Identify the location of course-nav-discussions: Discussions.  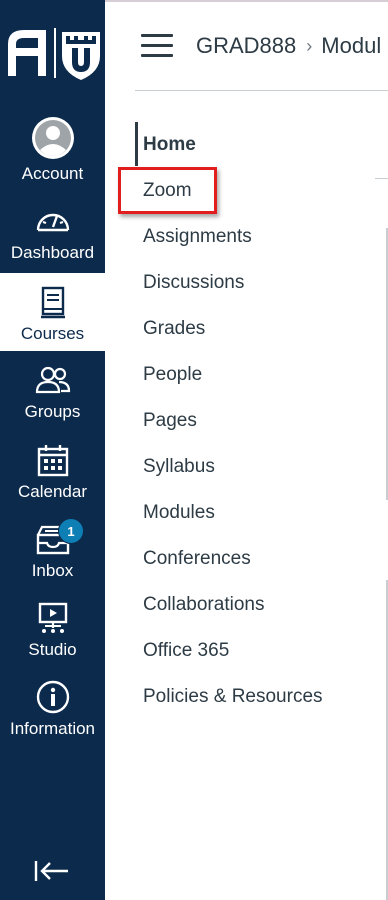
(193, 283).